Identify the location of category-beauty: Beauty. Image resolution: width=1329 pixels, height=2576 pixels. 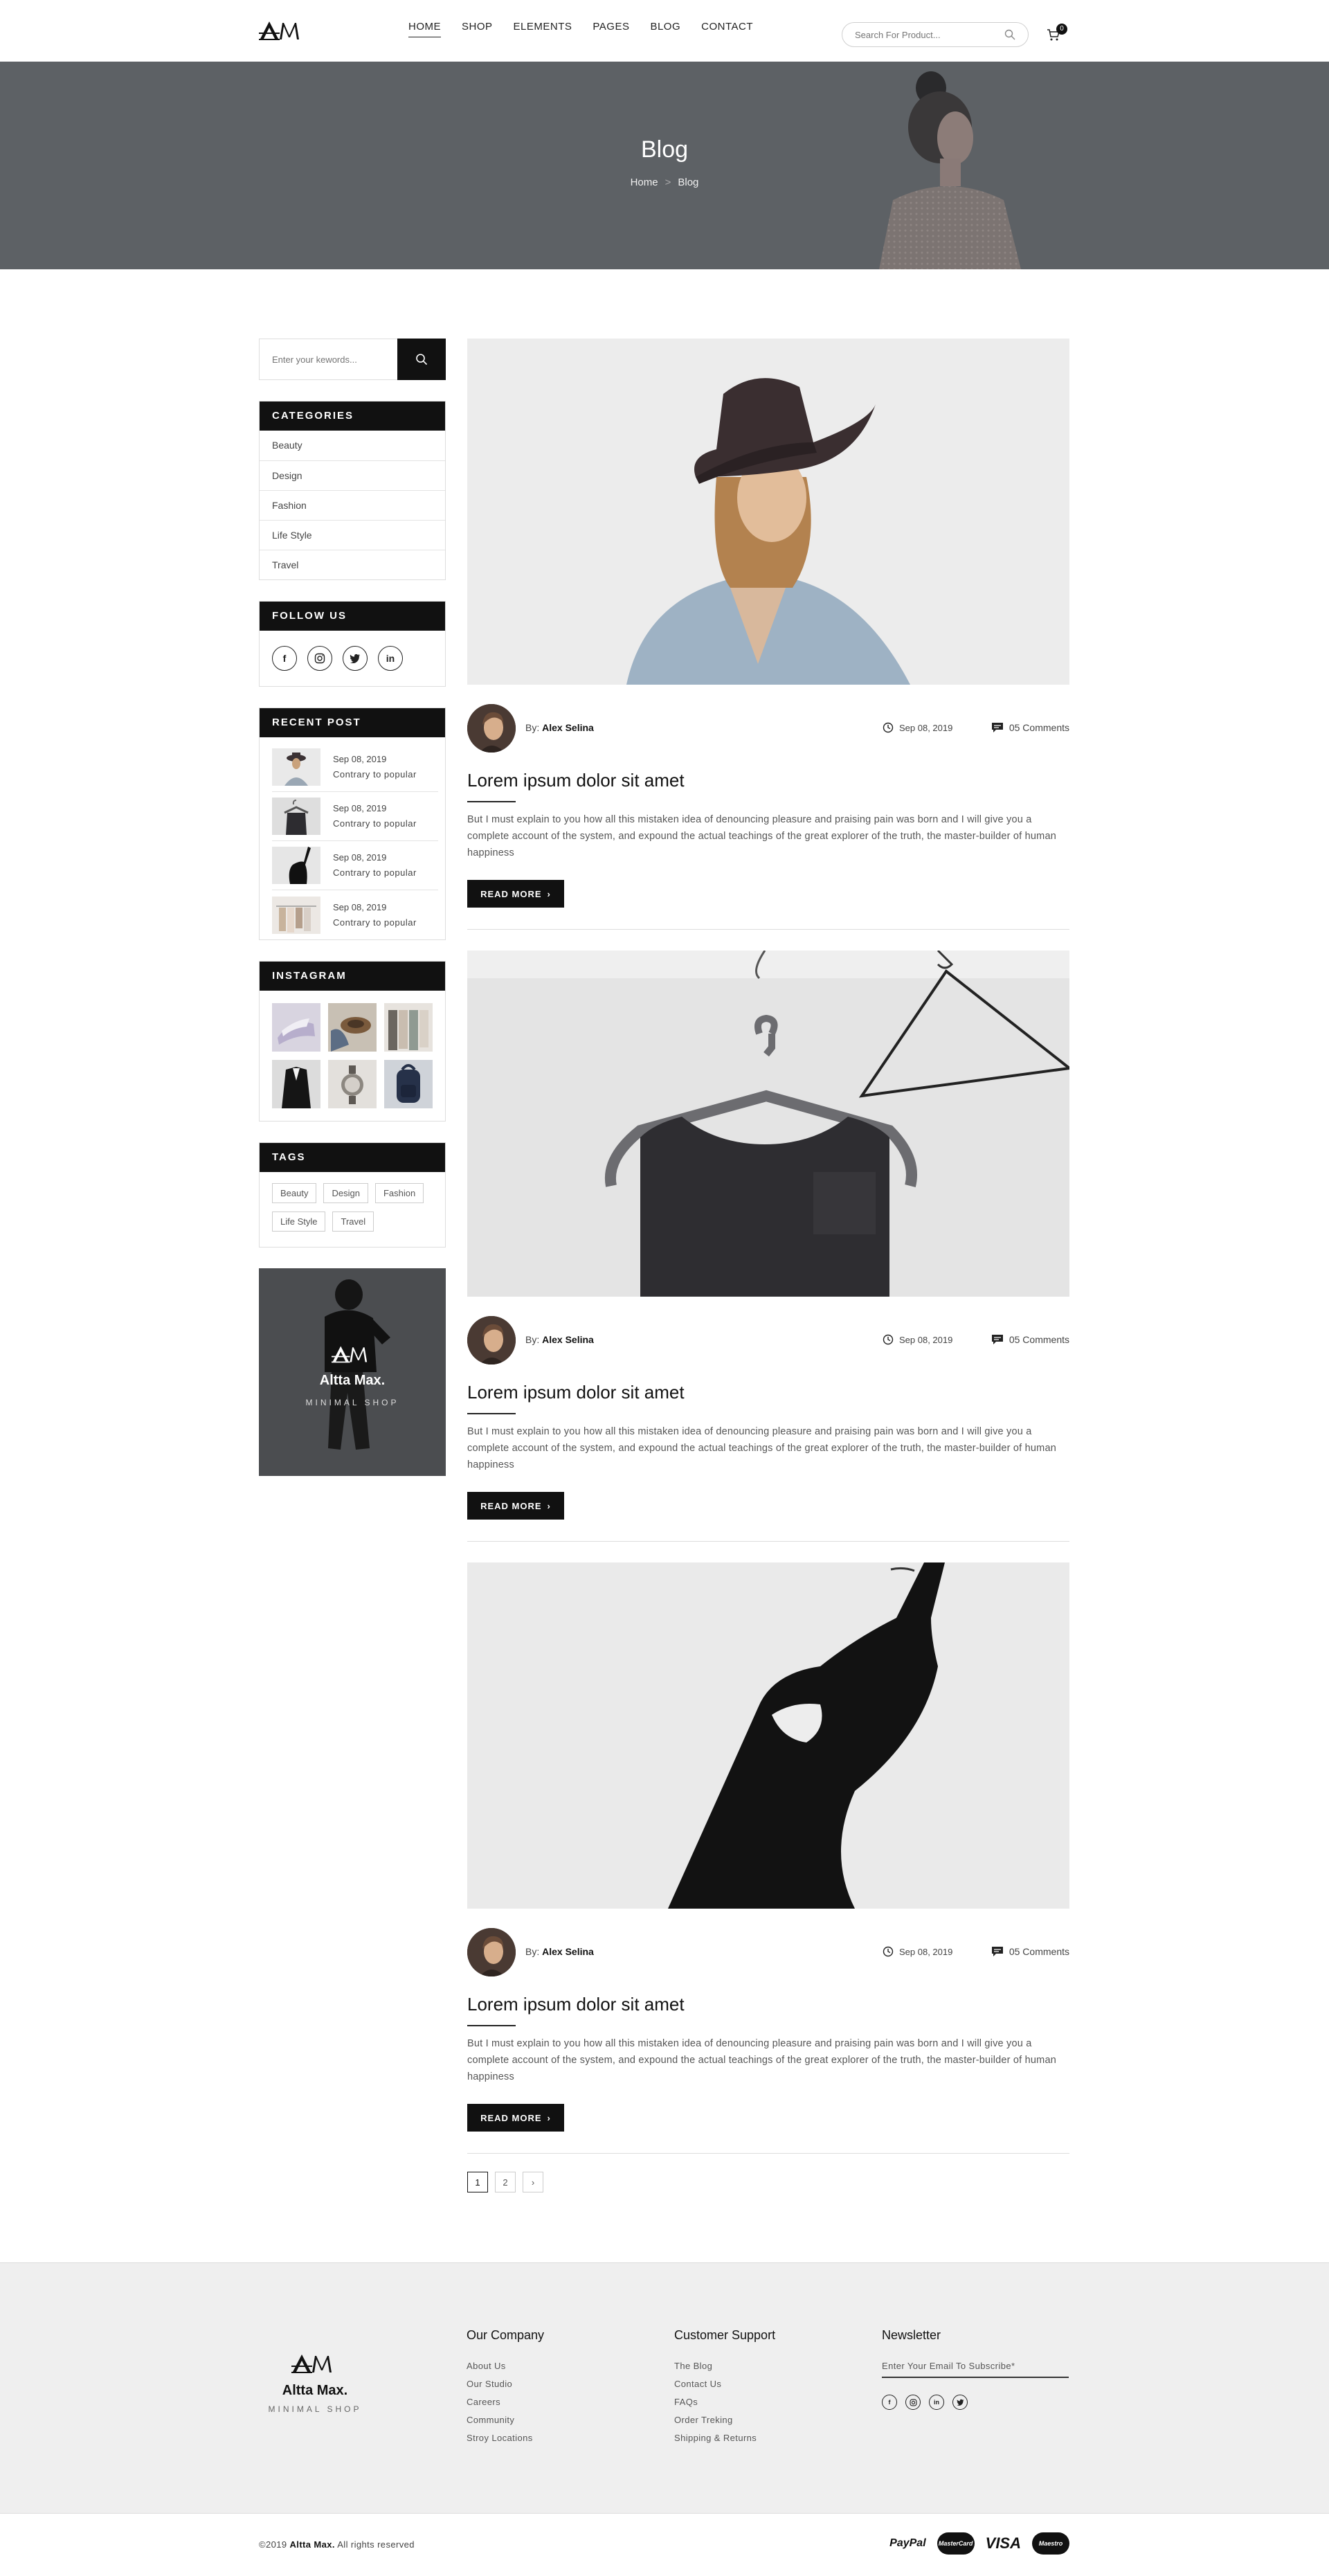
(352, 445).